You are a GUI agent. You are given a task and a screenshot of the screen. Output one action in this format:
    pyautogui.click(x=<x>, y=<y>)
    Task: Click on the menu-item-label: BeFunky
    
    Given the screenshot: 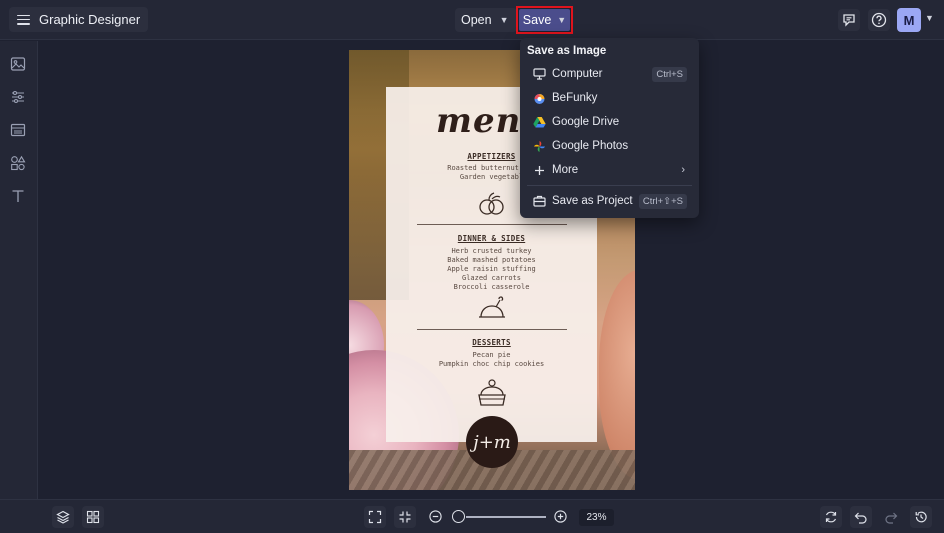 What is the action you would take?
    pyautogui.click(x=575, y=98)
    